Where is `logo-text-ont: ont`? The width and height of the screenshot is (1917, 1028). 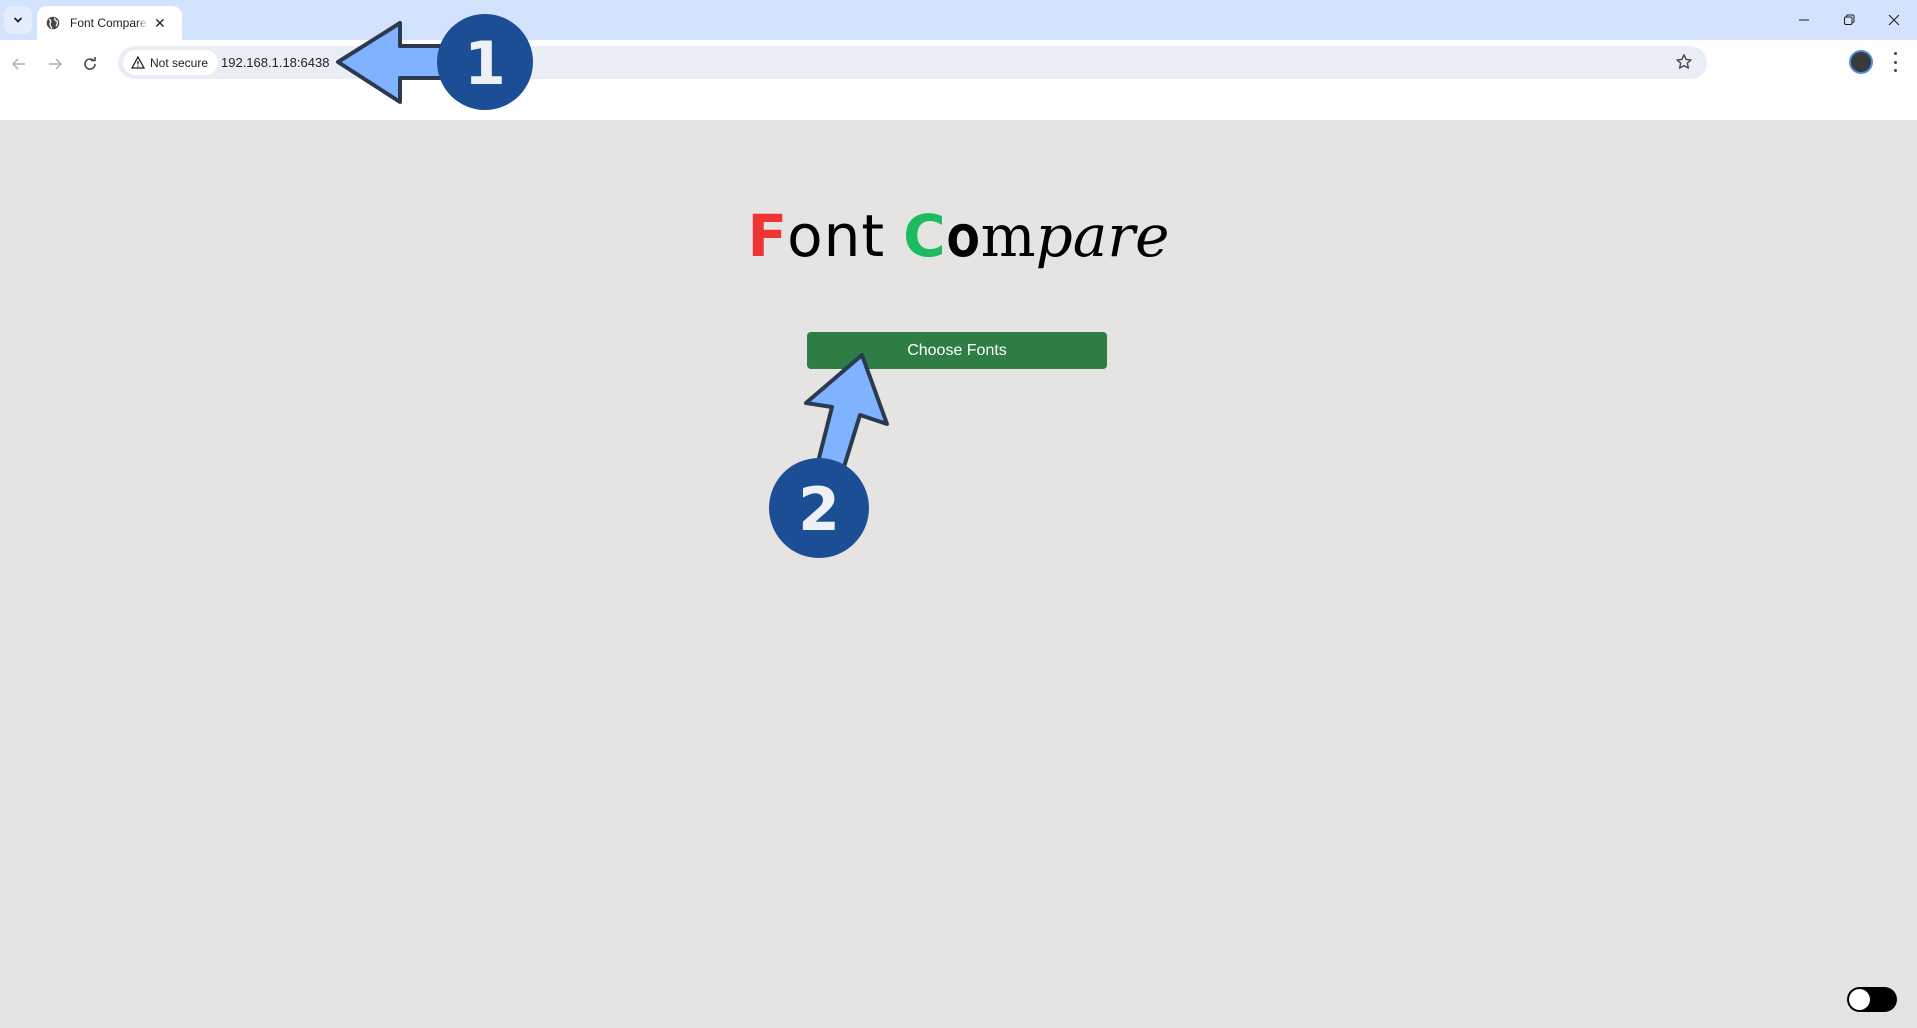
logo-text-ont: ont is located at coordinates (836, 236).